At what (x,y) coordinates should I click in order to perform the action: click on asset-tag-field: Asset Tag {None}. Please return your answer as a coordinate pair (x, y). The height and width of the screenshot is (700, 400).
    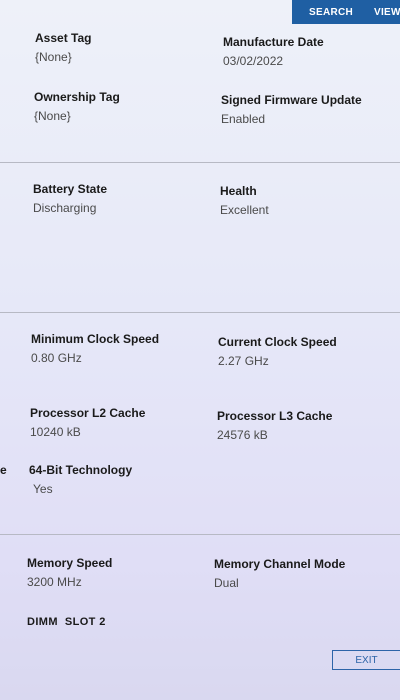
    Looking at the image, I should click on (63, 47).